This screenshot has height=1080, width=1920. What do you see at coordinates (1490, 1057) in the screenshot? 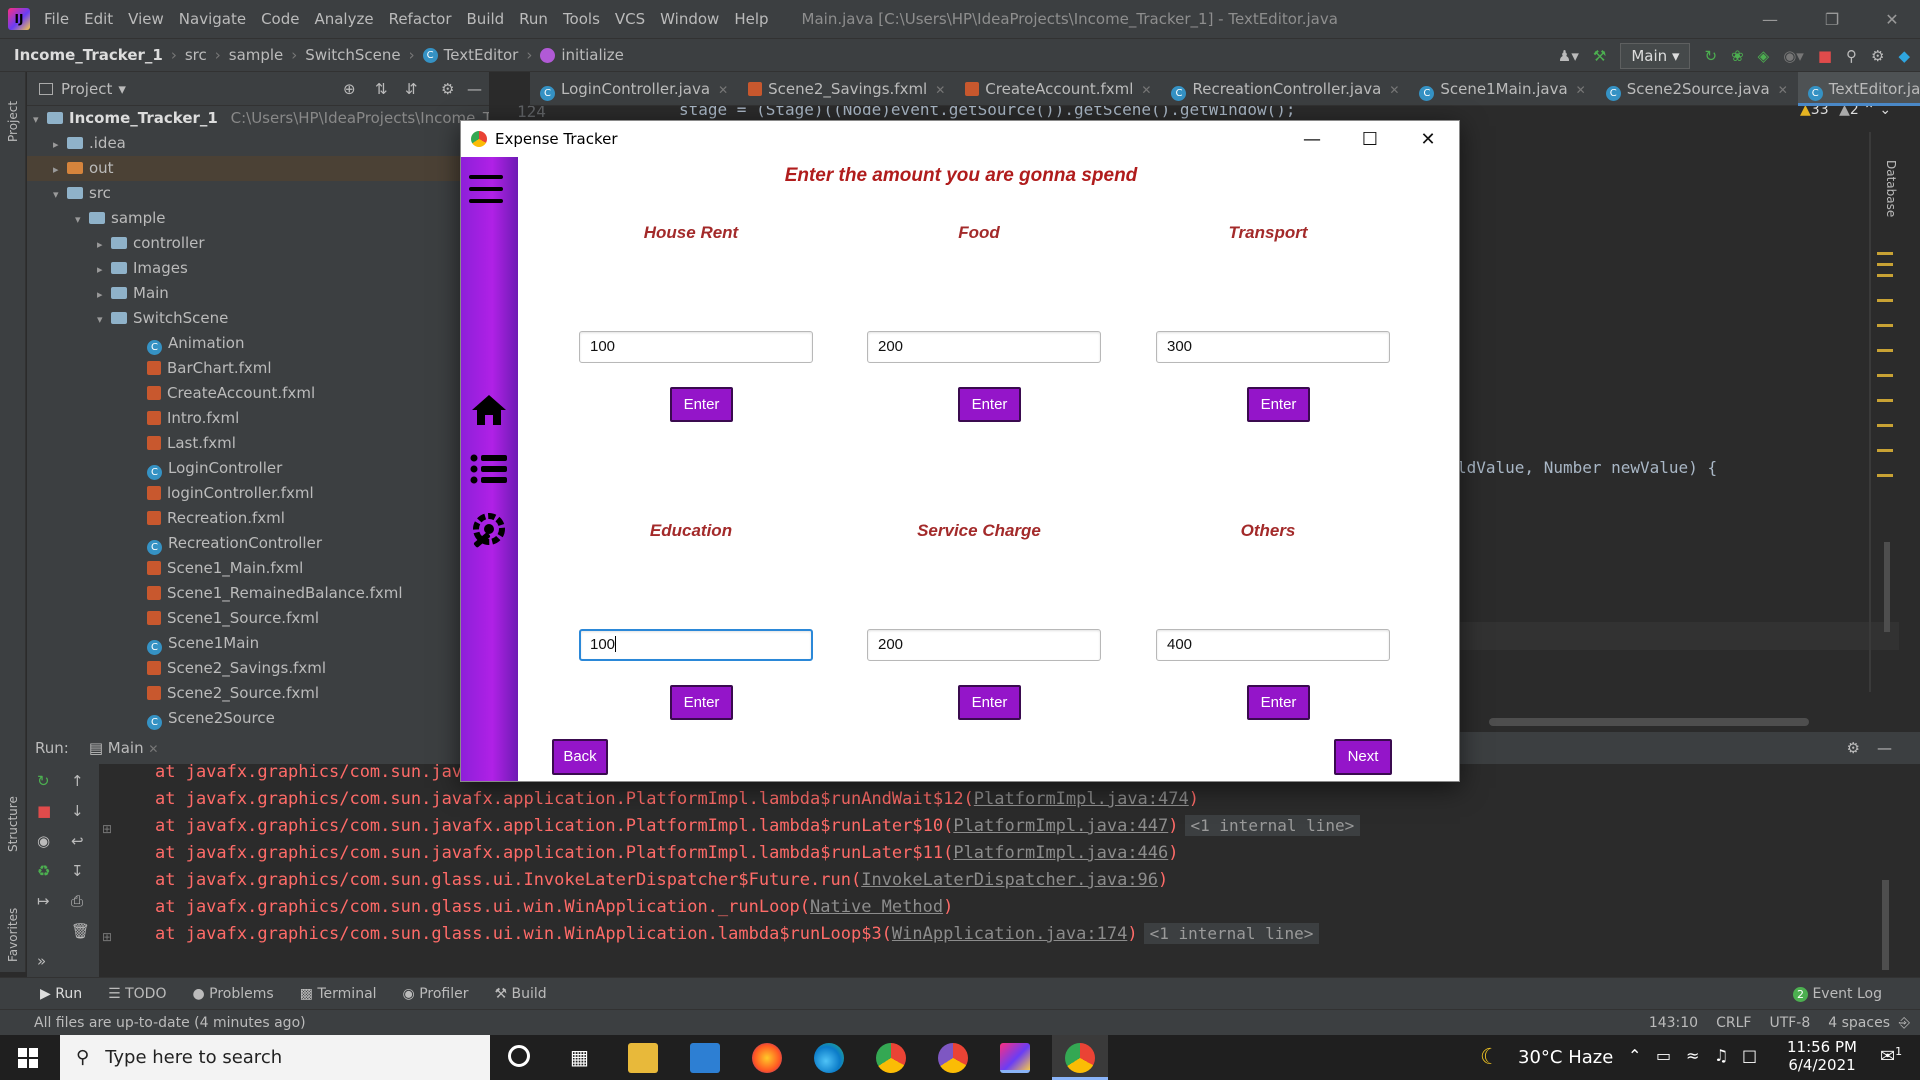
I see `weather-icon: ☾` at bounding box center [1490, 1057].